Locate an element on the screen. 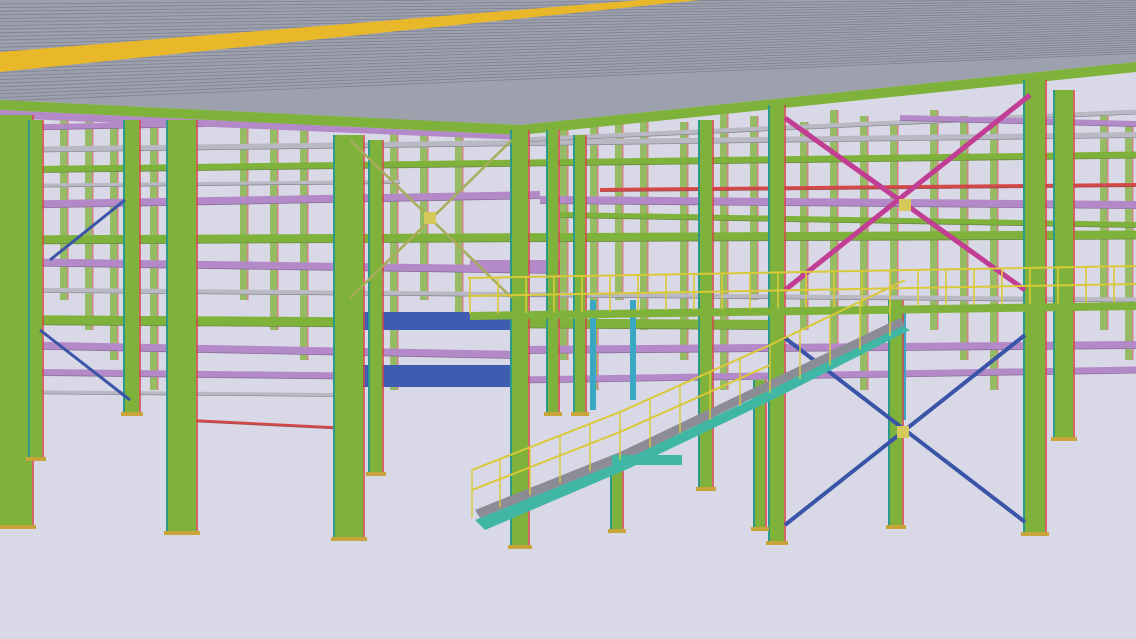  stair-treads-lower is located at coordinates (550, 485).